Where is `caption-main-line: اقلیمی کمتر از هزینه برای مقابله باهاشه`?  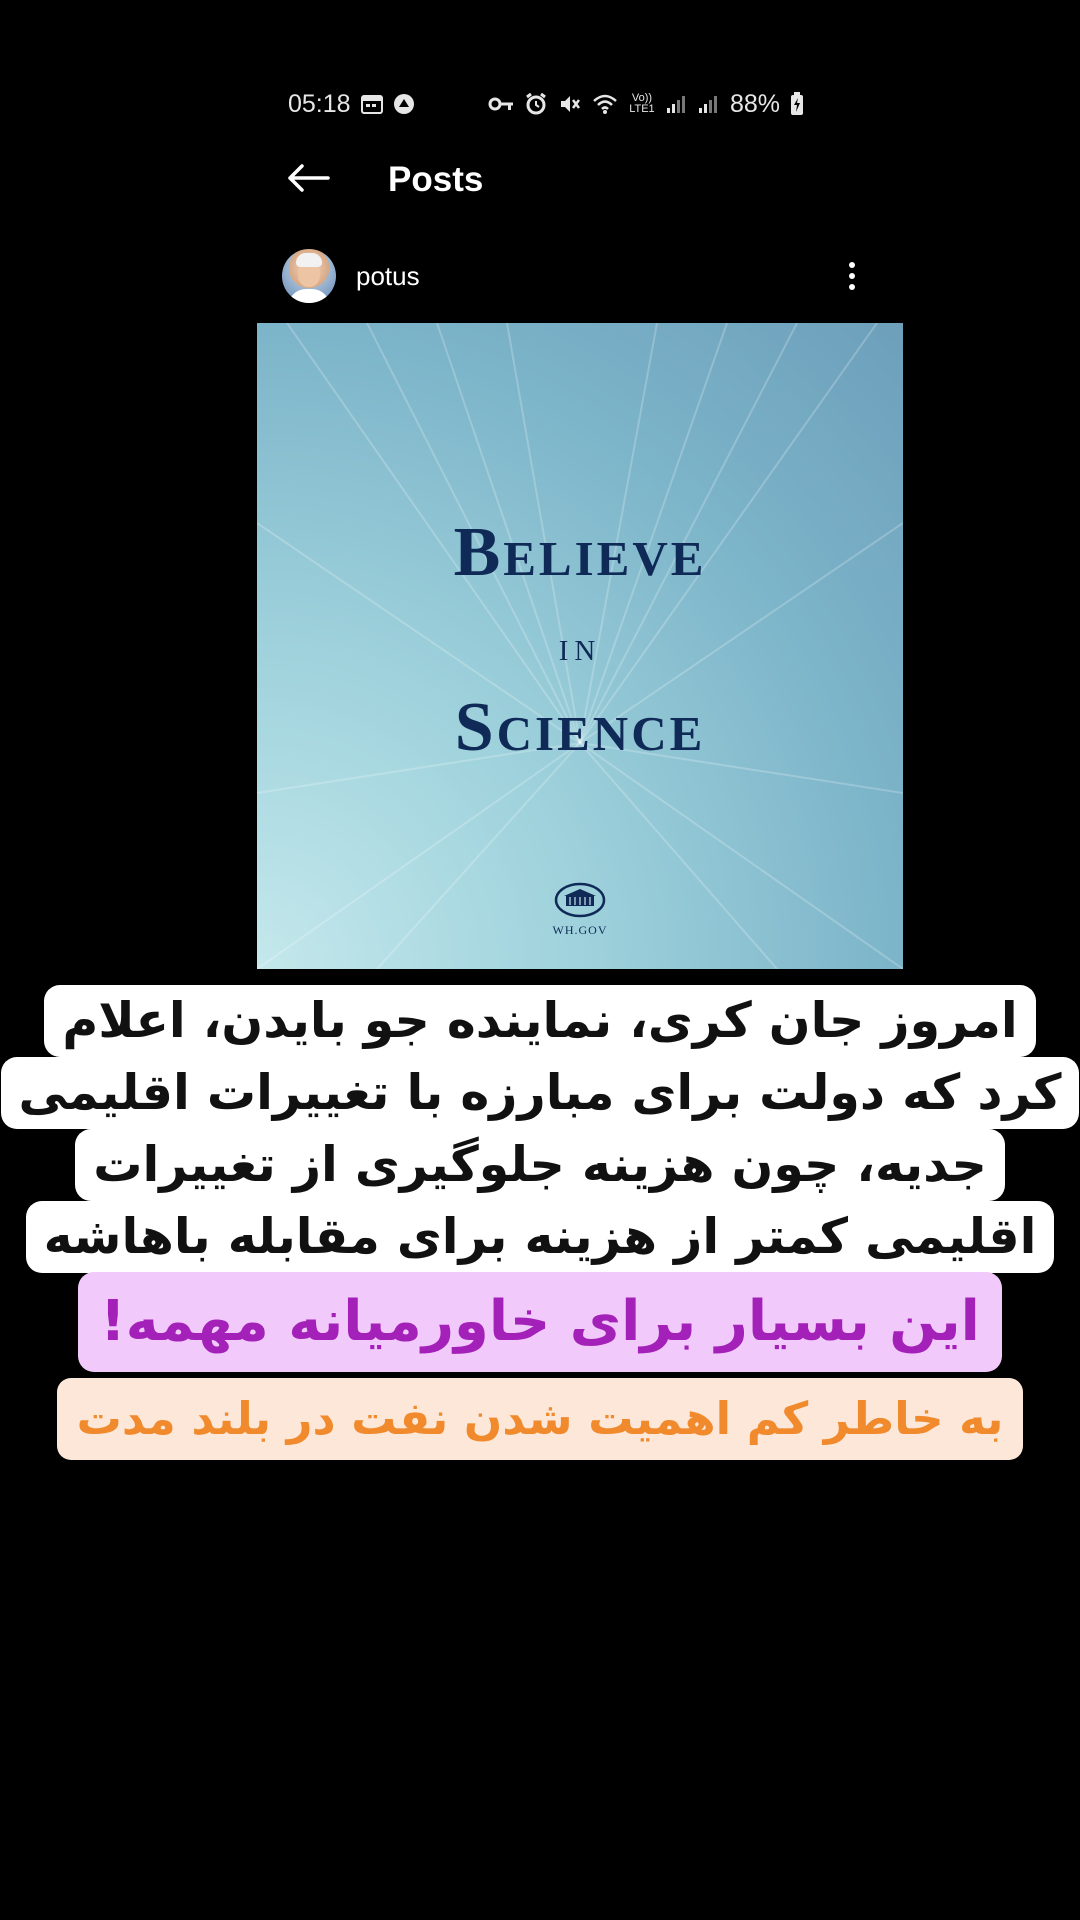
caption-main-line: اقلیمی کمتر از هزینه برای مقابله باهاشه is located at coordinates (540, 1237).